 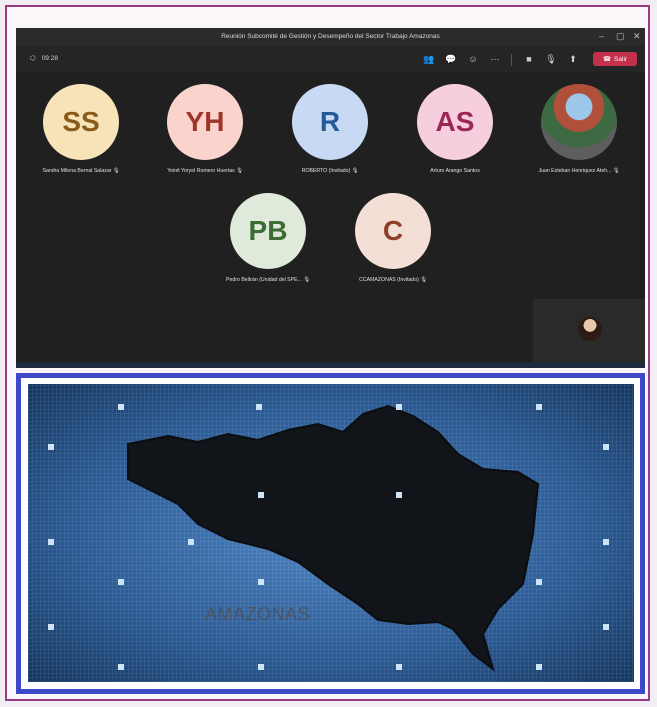 I want to click on camera-icon: ■, so click(x=529, y=59).